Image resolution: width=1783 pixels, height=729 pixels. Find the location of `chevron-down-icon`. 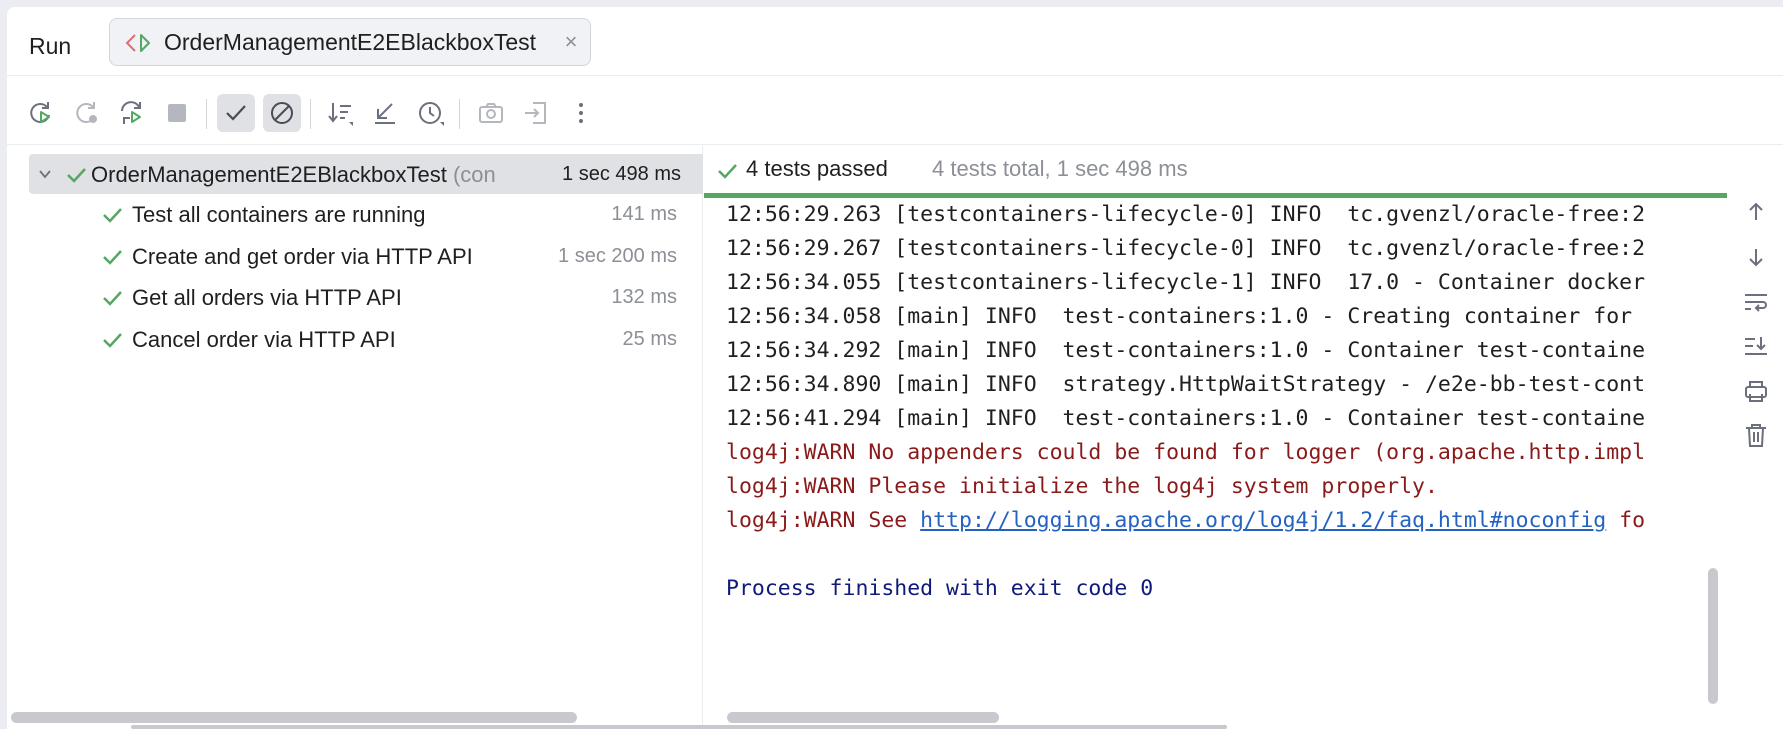

chevron-down-icon is located at coordinates (45, 174).